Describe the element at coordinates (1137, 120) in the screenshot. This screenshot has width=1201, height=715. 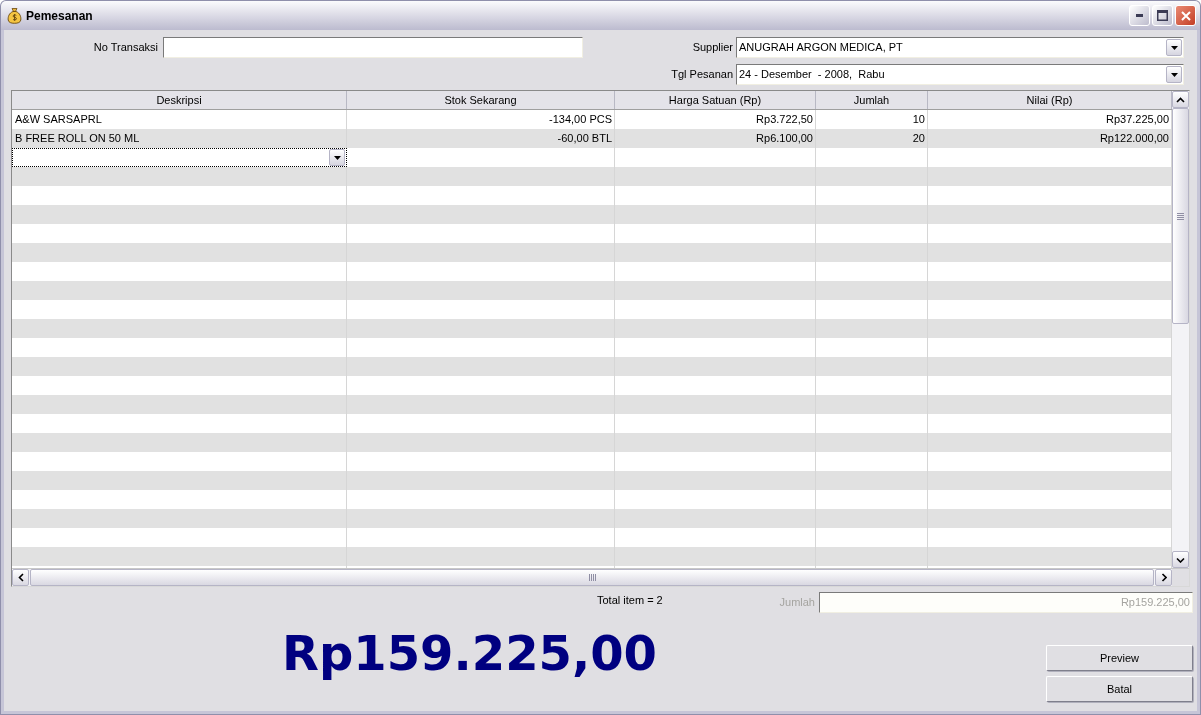
I see `table-cell-text: Rp37.225,00` at that location.